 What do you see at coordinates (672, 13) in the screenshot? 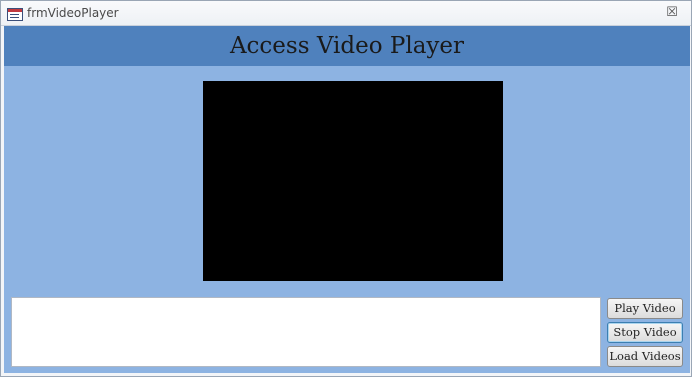
I see `close-icon: ☒` at bounding box center [672, 13].